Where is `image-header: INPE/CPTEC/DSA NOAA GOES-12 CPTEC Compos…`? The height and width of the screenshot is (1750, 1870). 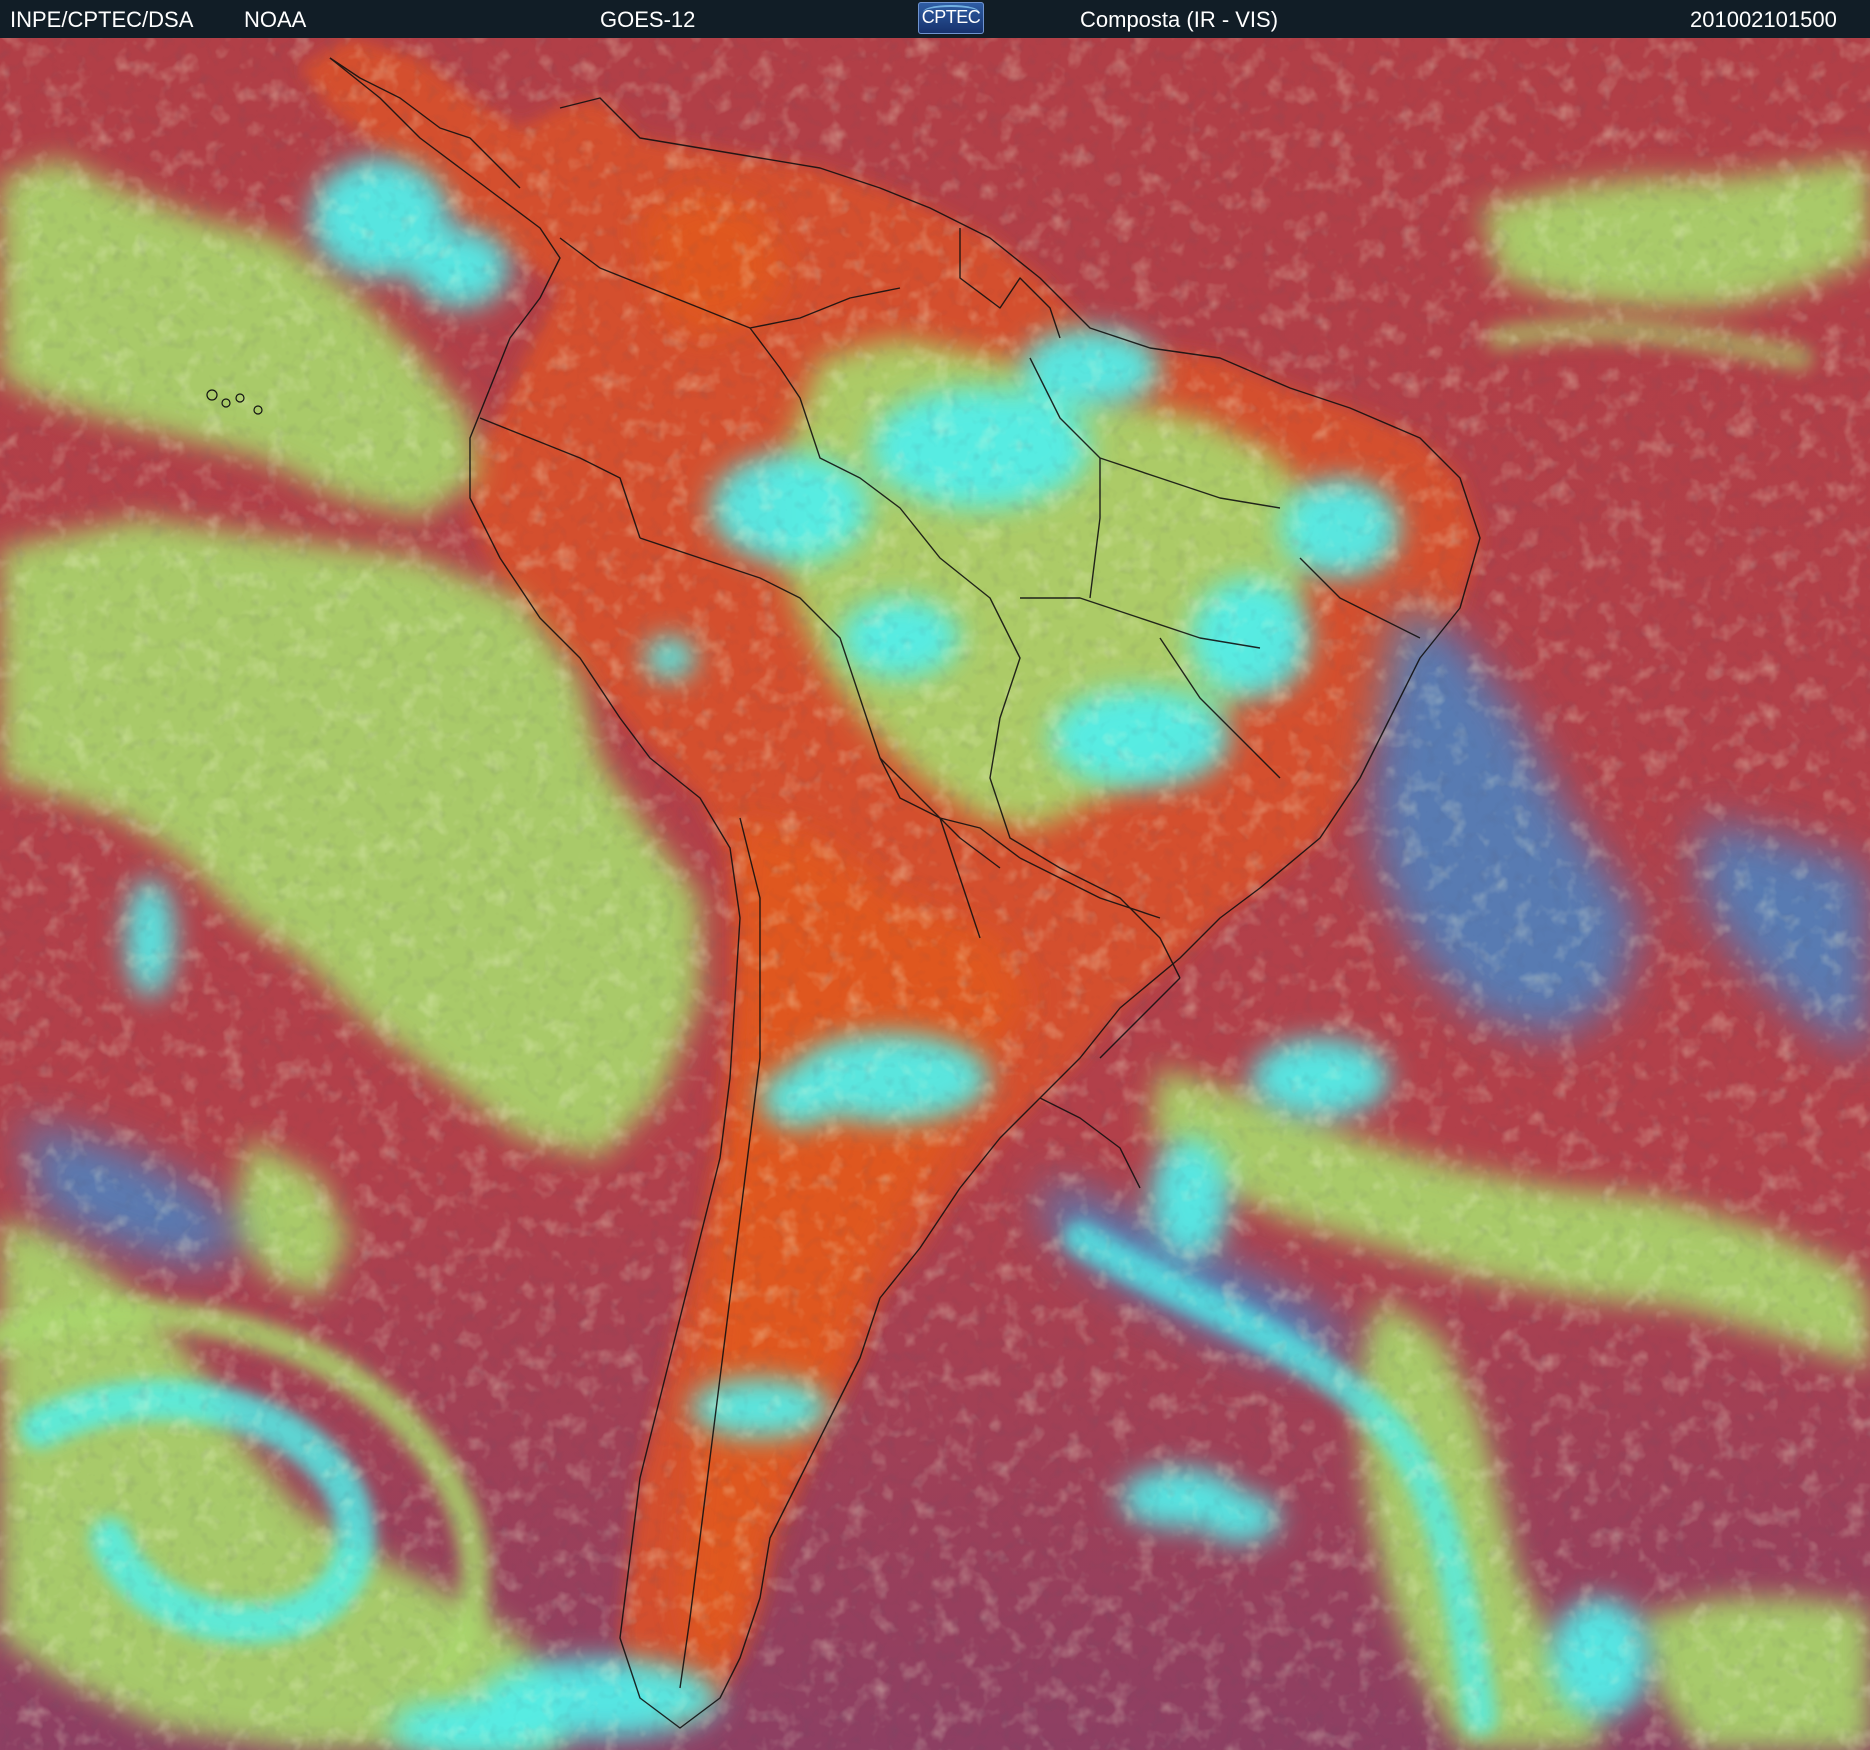 image-header: INPE/CPTEC/DSA NOAA GOES-12 CPTEC Compos… is located at coordinates (935, 19).